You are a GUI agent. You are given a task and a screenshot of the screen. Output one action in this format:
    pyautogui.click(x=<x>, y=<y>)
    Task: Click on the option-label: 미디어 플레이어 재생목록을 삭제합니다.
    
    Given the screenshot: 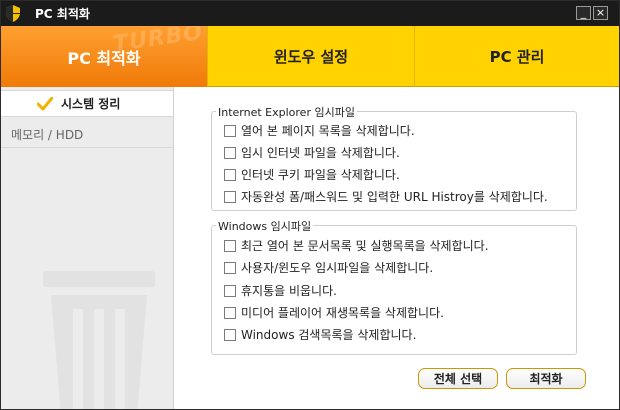 What is the action you would take?
    pyautogui.click(x=342, y=313)
    